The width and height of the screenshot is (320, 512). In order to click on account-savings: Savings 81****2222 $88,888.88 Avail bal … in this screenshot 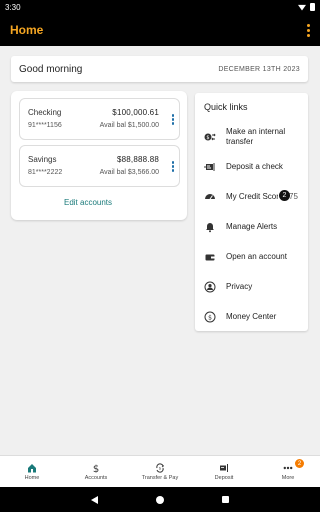, I will do `click(99, 166)`.